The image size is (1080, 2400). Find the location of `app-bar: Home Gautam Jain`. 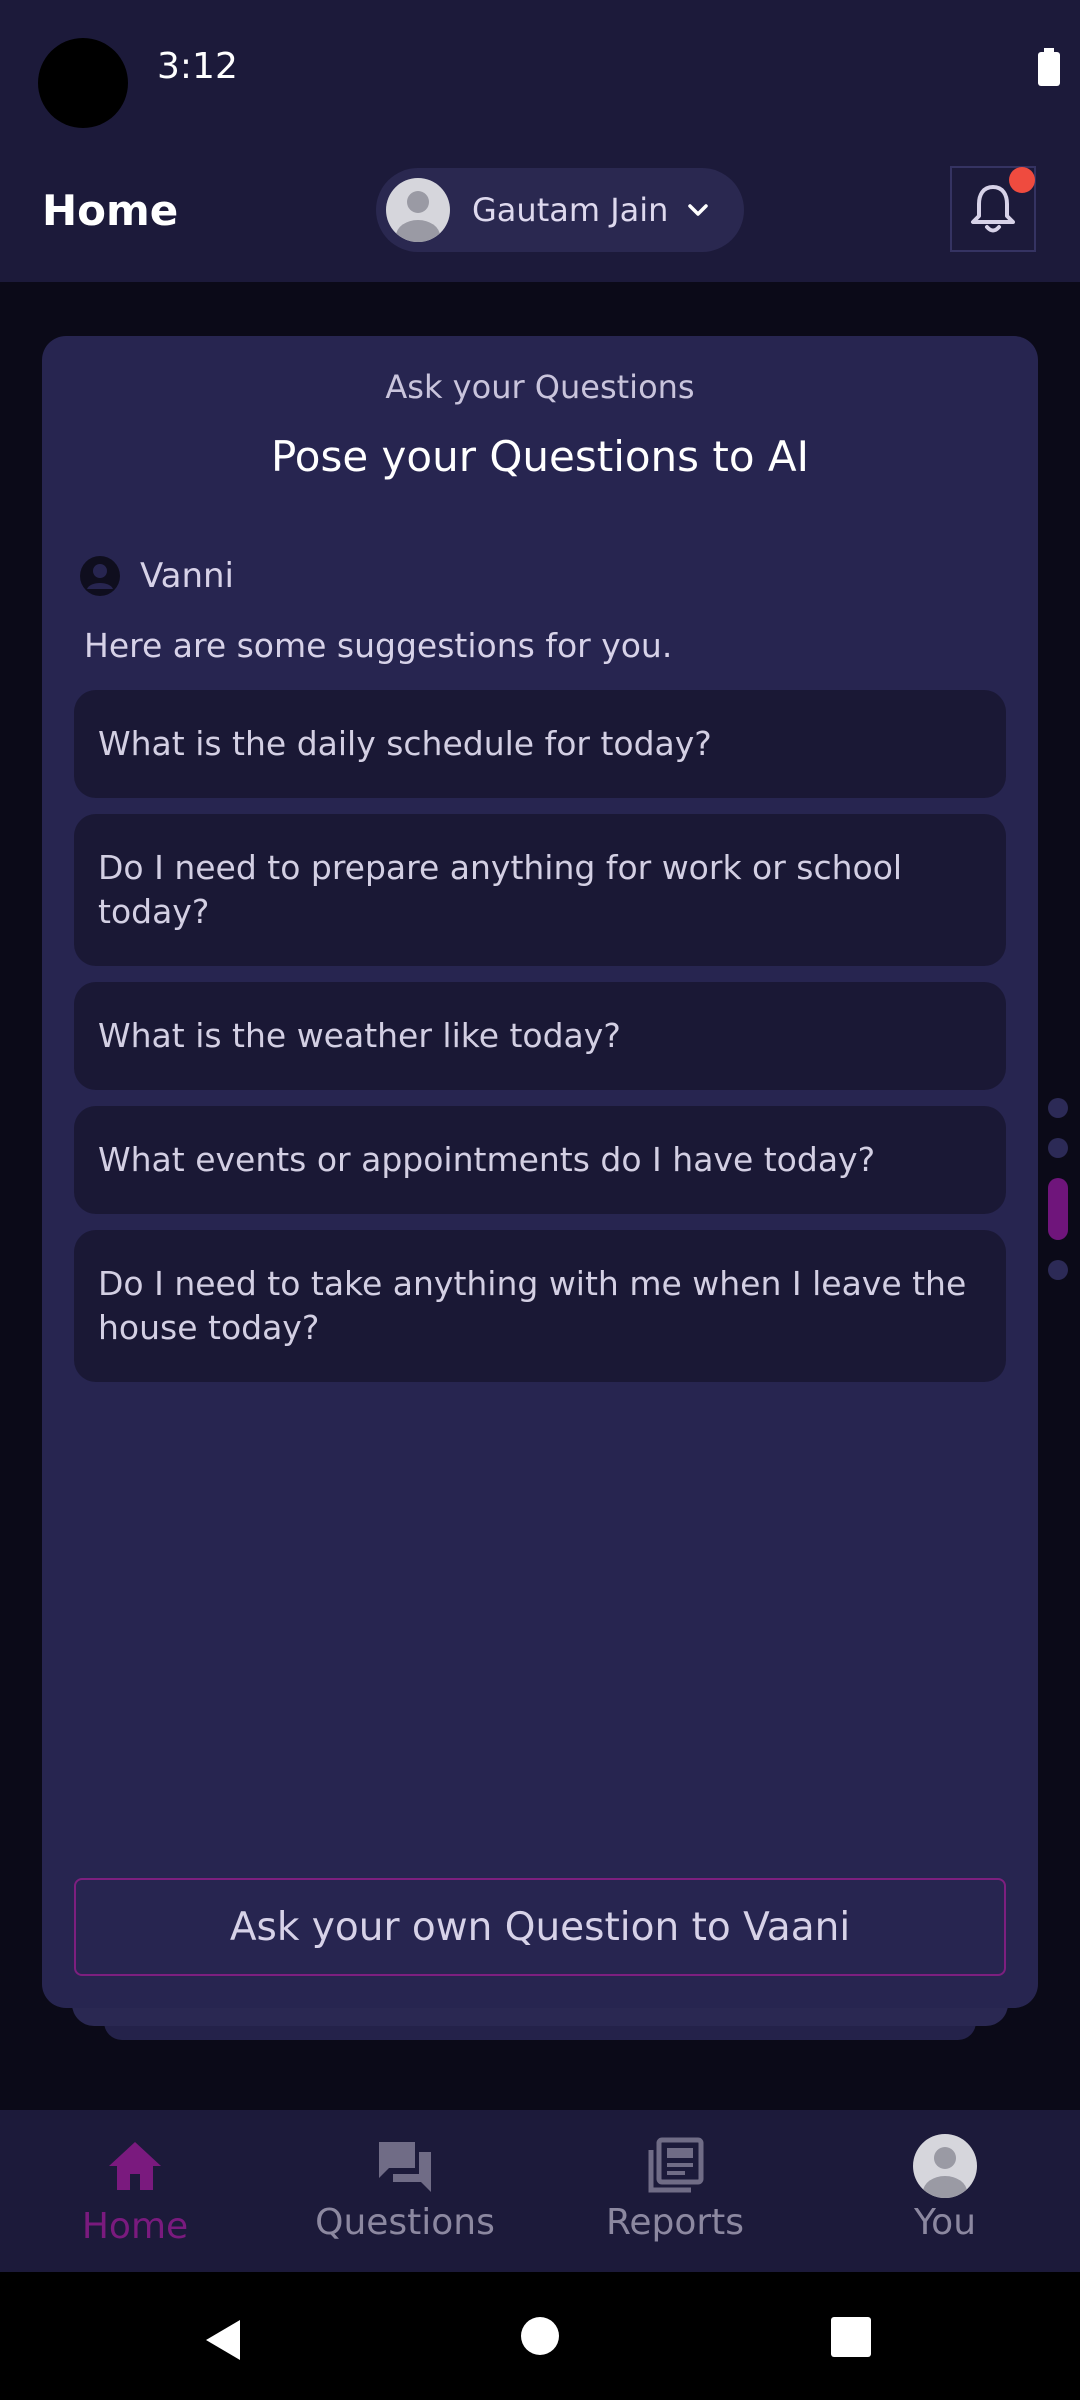

app-bar: Home Gautam Jain is located at coordinates (540, 211).